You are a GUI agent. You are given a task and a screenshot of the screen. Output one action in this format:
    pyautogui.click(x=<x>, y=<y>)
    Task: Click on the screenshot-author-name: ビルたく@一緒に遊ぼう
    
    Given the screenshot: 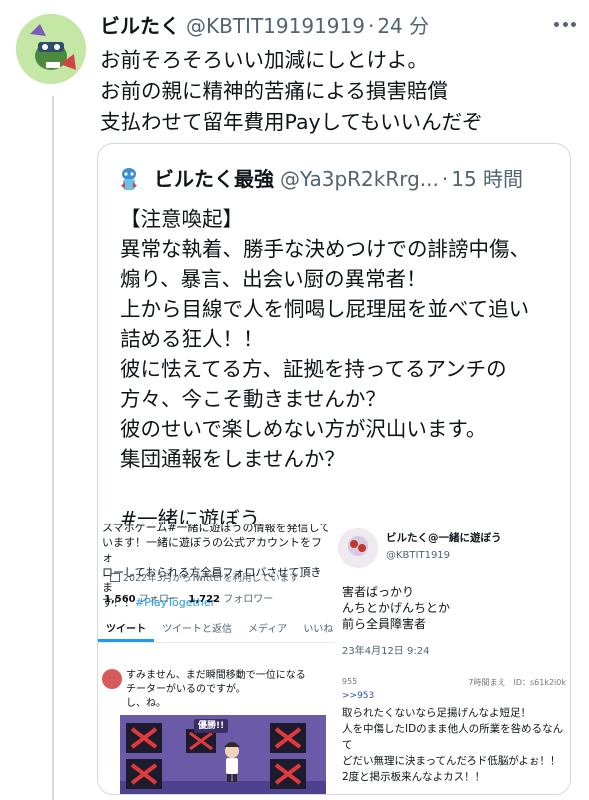 What is the action you would take?
    pyautogui.click(x=444, y=538)
    